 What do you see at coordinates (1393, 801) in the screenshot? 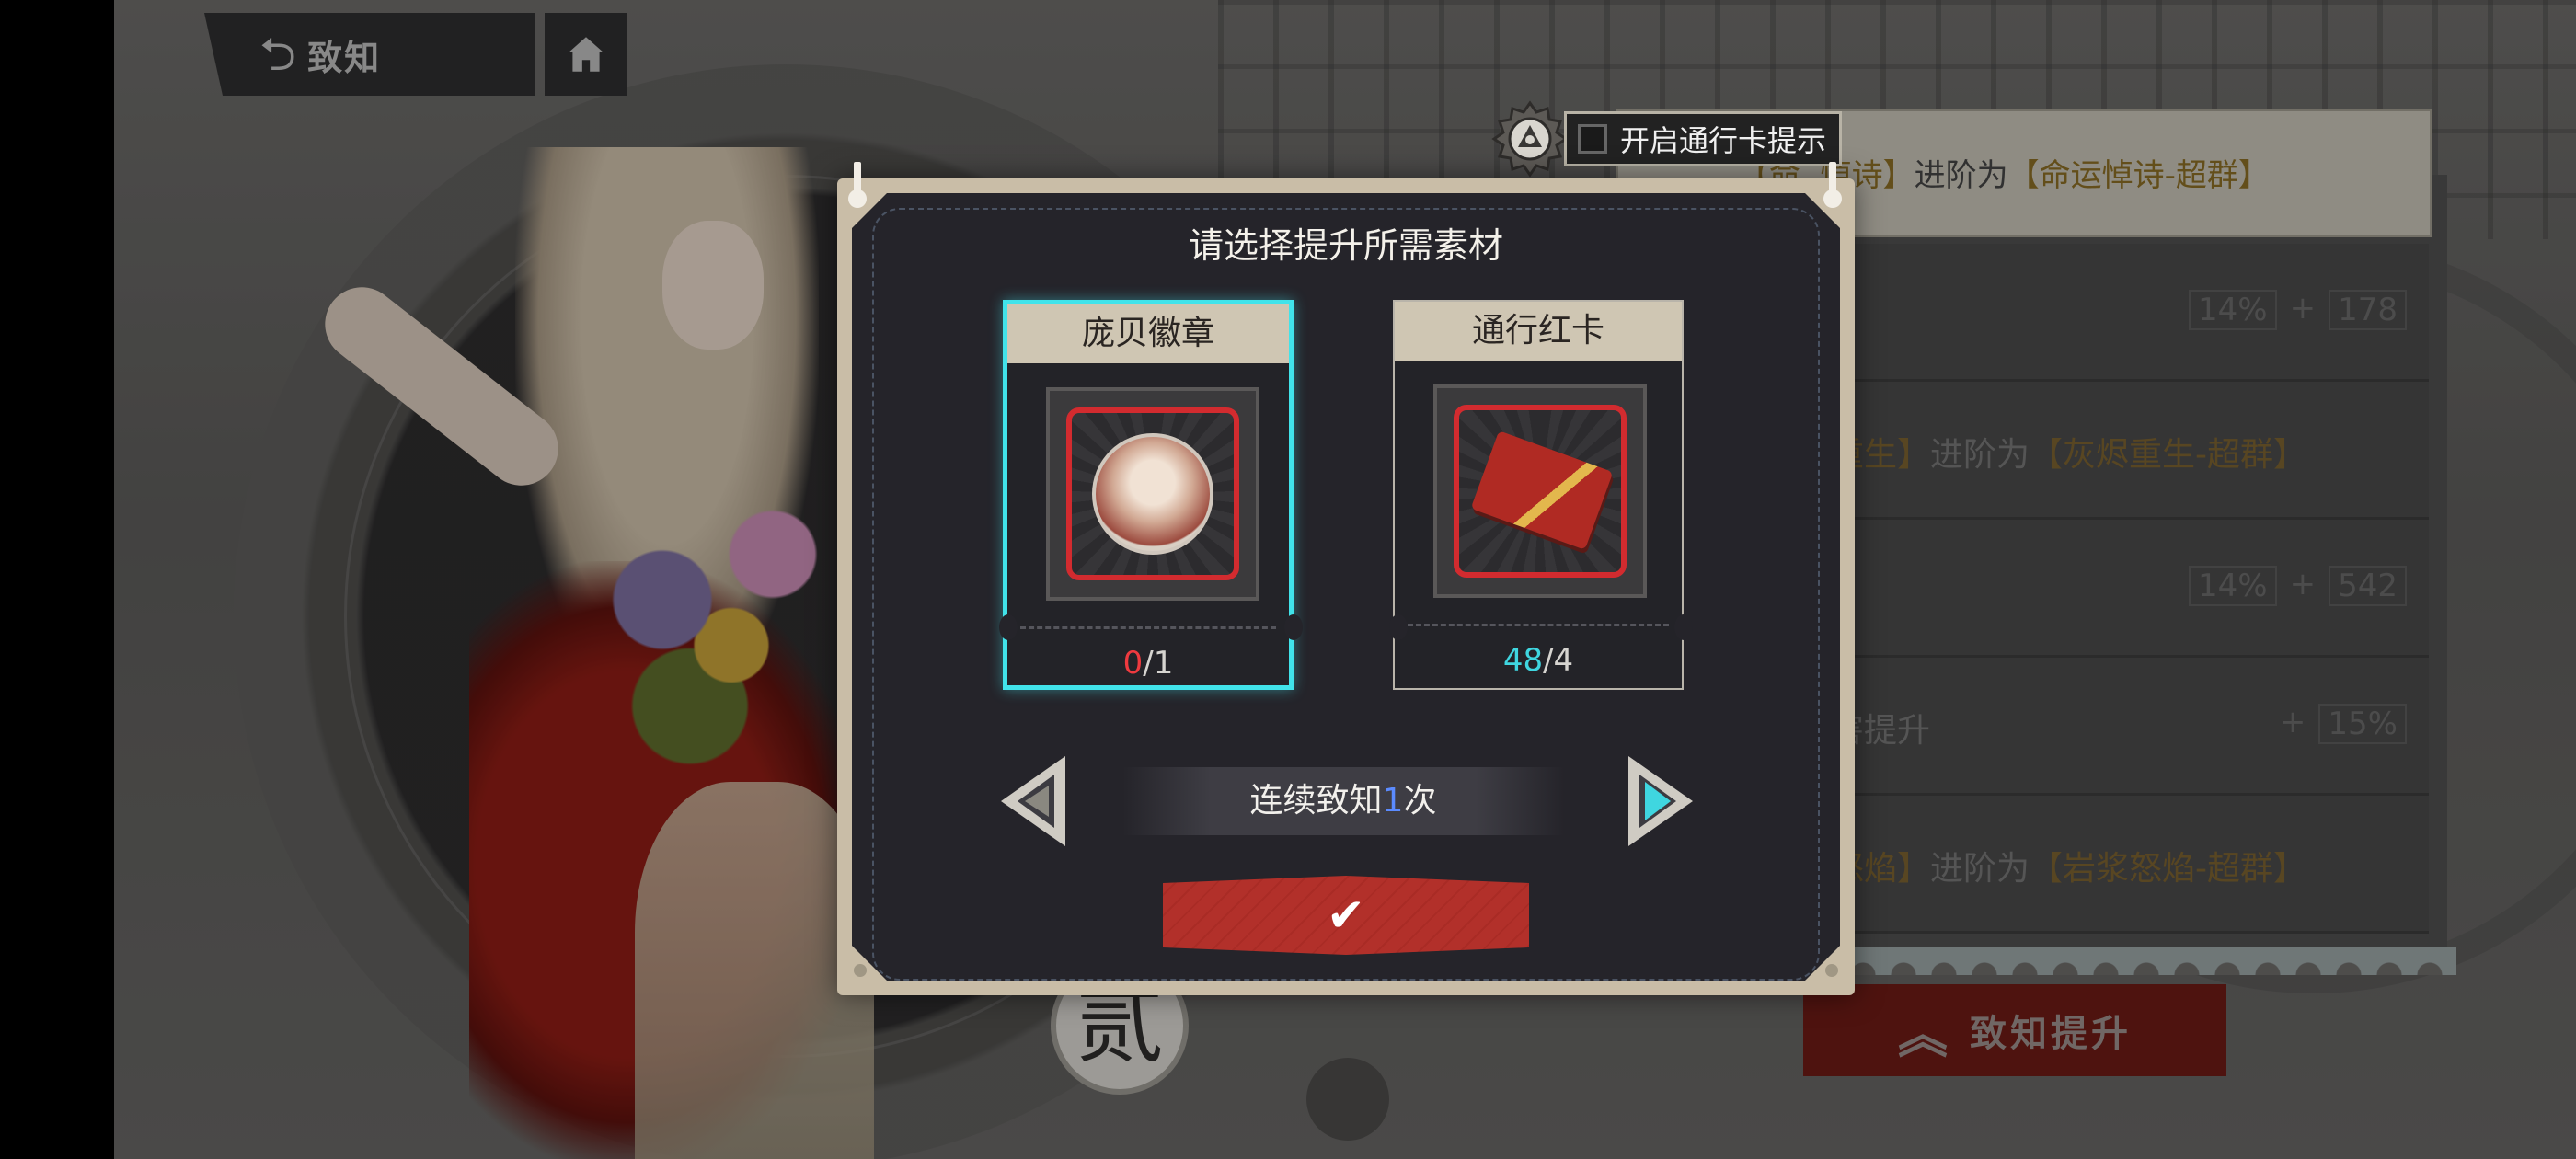
I see `count-value: 1` at bounding box center [1393, 801].